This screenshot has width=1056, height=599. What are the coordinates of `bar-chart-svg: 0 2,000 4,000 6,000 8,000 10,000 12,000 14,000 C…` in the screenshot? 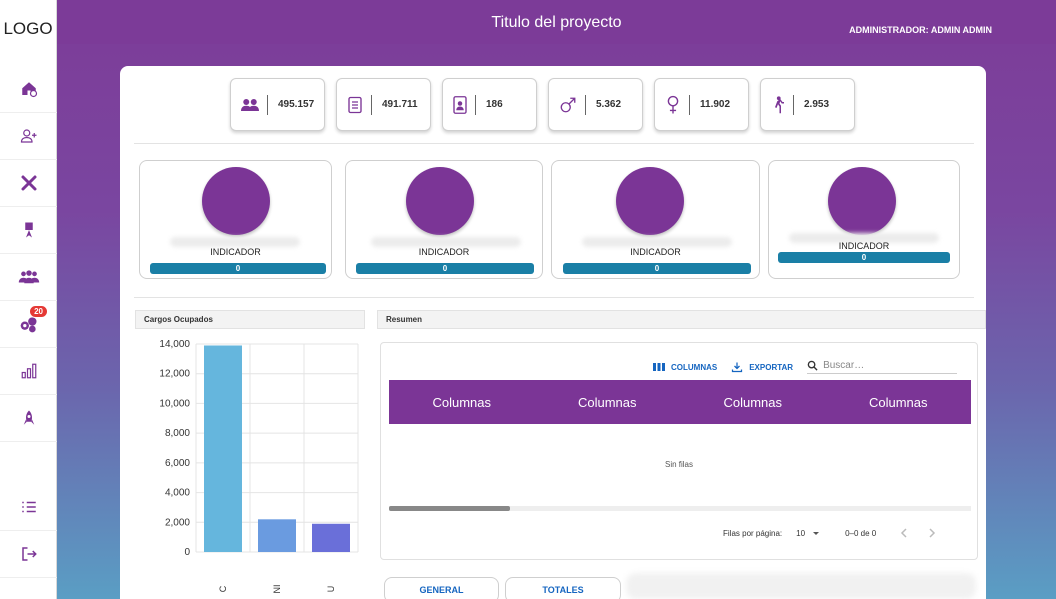 It's located at (259, 466).